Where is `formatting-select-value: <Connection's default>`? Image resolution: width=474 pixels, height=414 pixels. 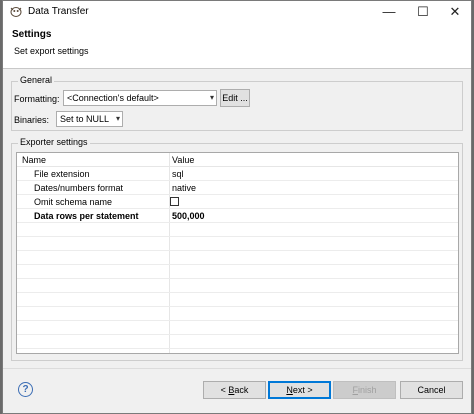 formatting-select-value: <Connection's default> is located at coordinates (113, 98).